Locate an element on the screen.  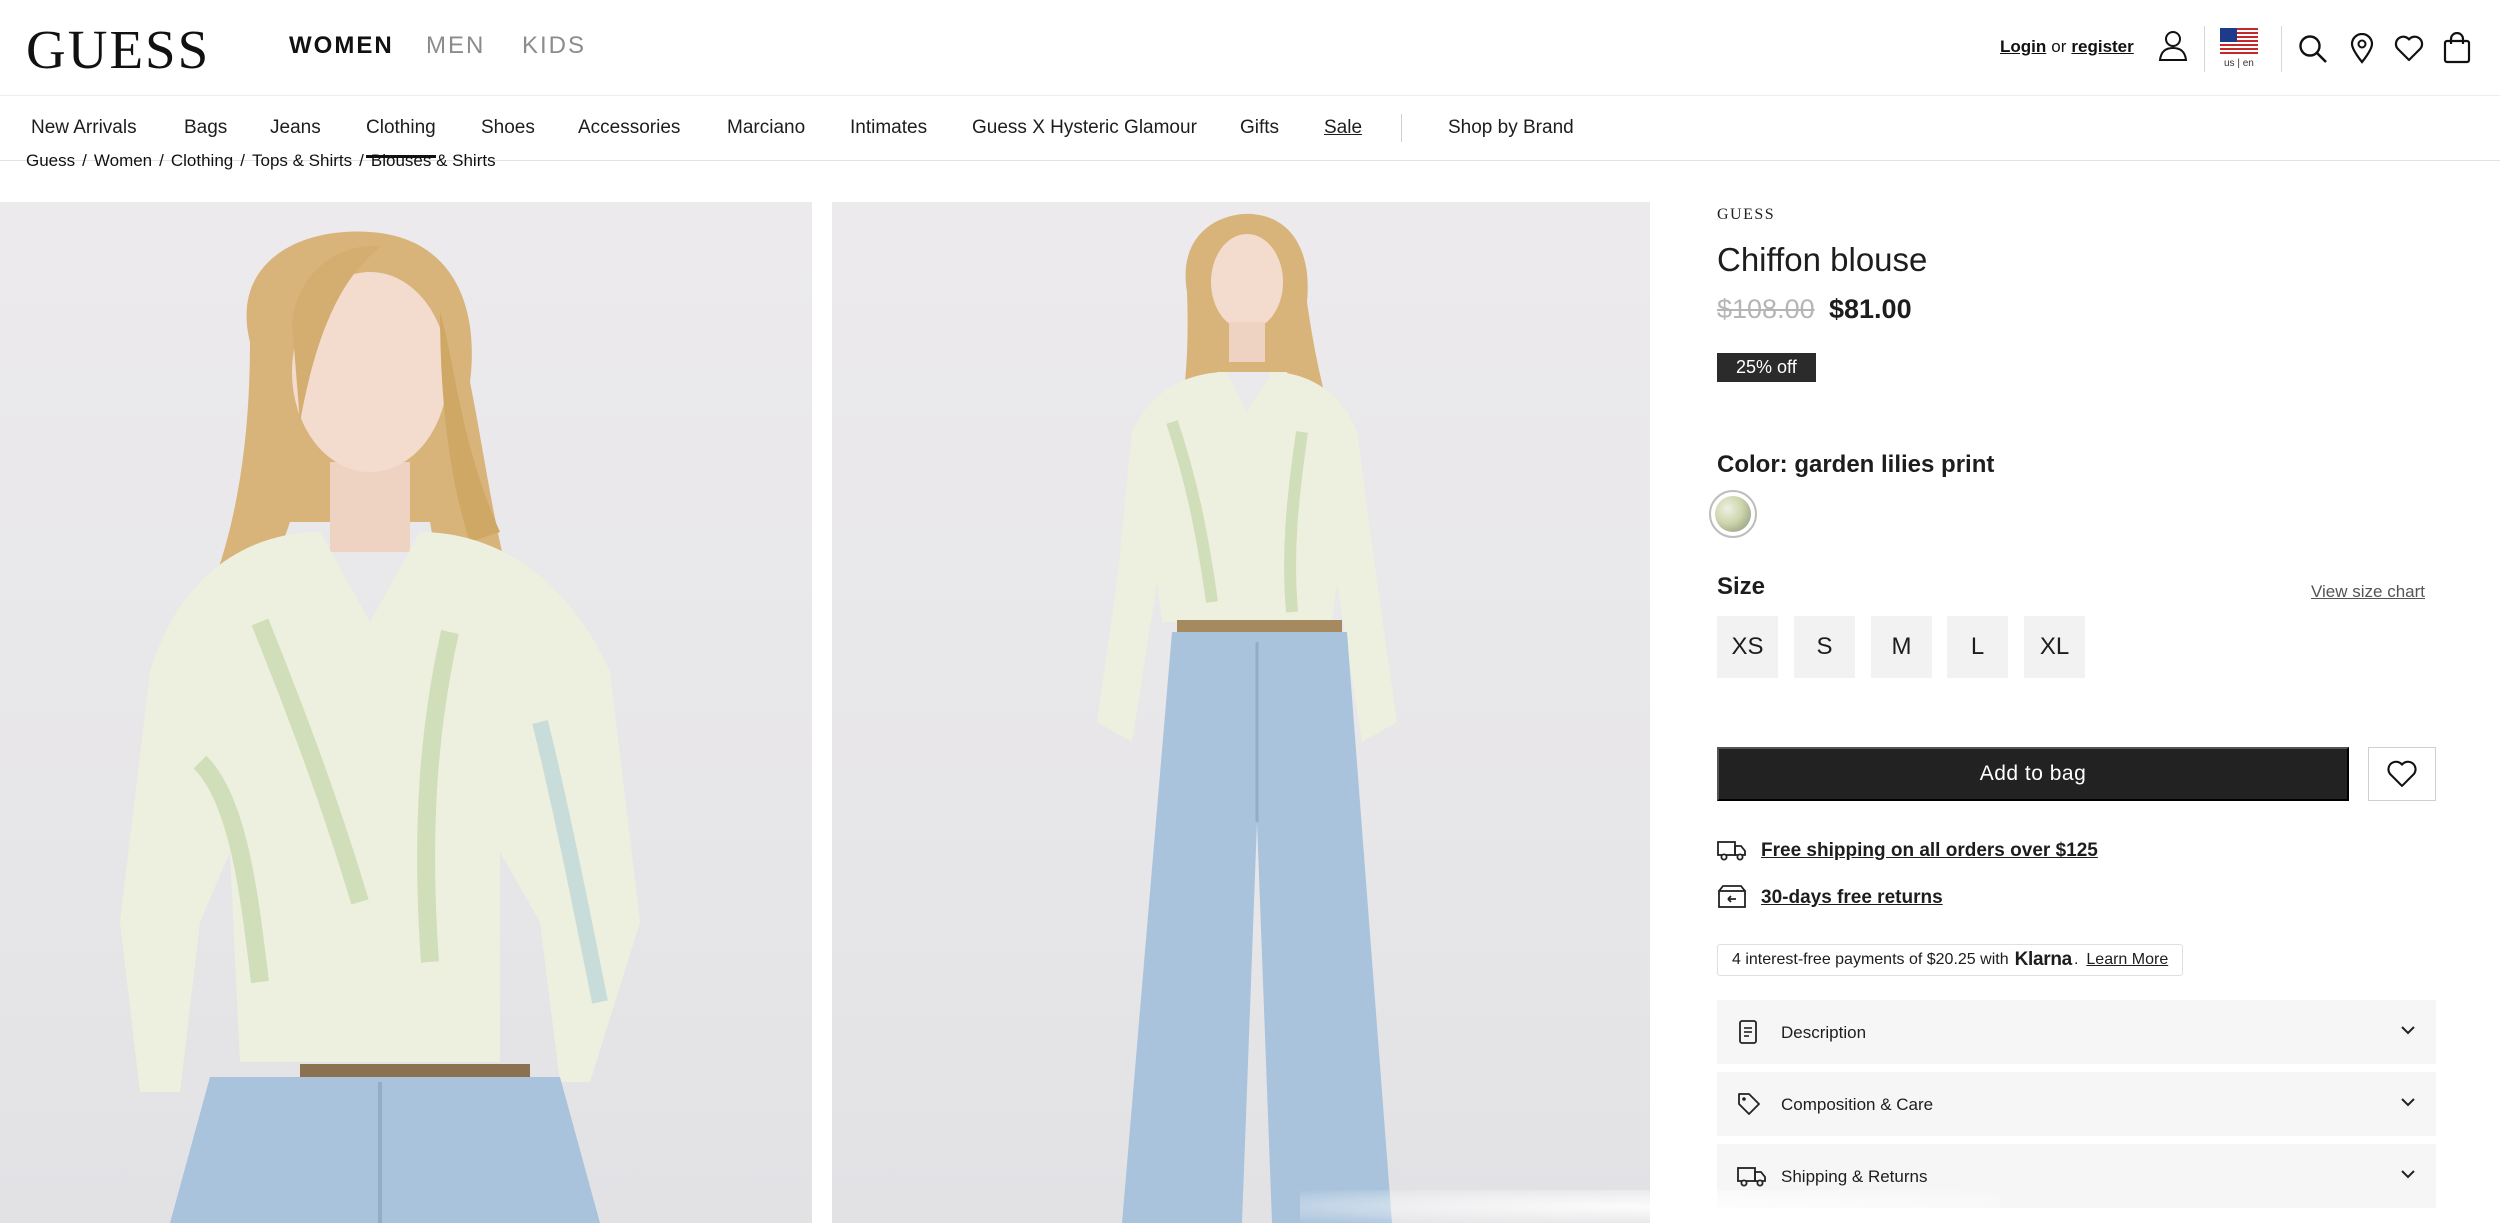
price-sale: $81.00 is located at coordinates (1870, 309).